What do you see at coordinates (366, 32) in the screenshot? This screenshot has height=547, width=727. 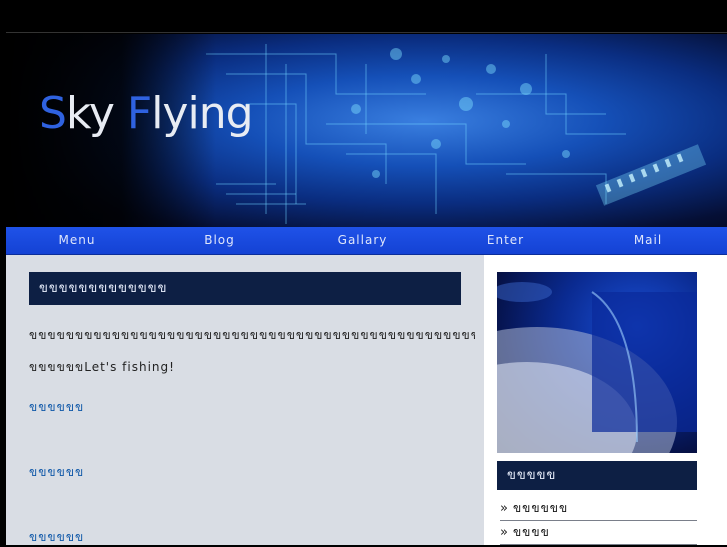 I see `top-divider` at bounding box center [366, 32].